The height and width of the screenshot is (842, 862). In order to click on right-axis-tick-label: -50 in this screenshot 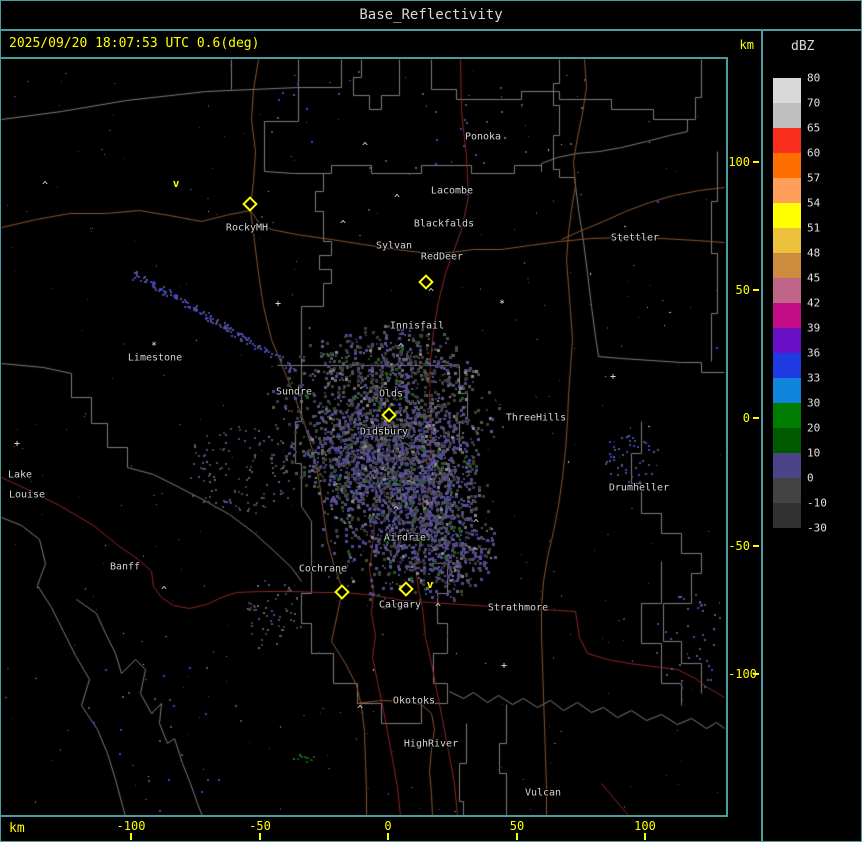, I will do `click(739, 546)`.